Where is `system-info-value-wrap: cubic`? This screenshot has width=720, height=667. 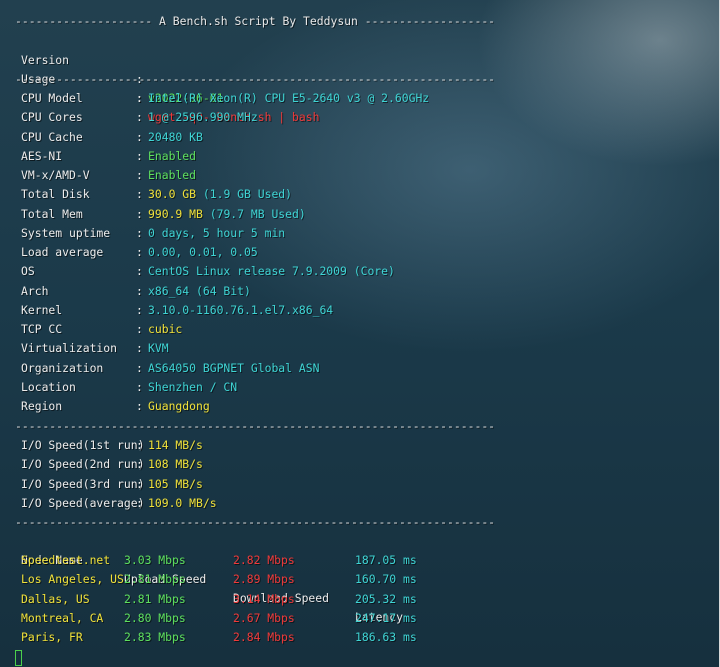
system-info-value-wrap: cubic is located at coordinates (165, 329).